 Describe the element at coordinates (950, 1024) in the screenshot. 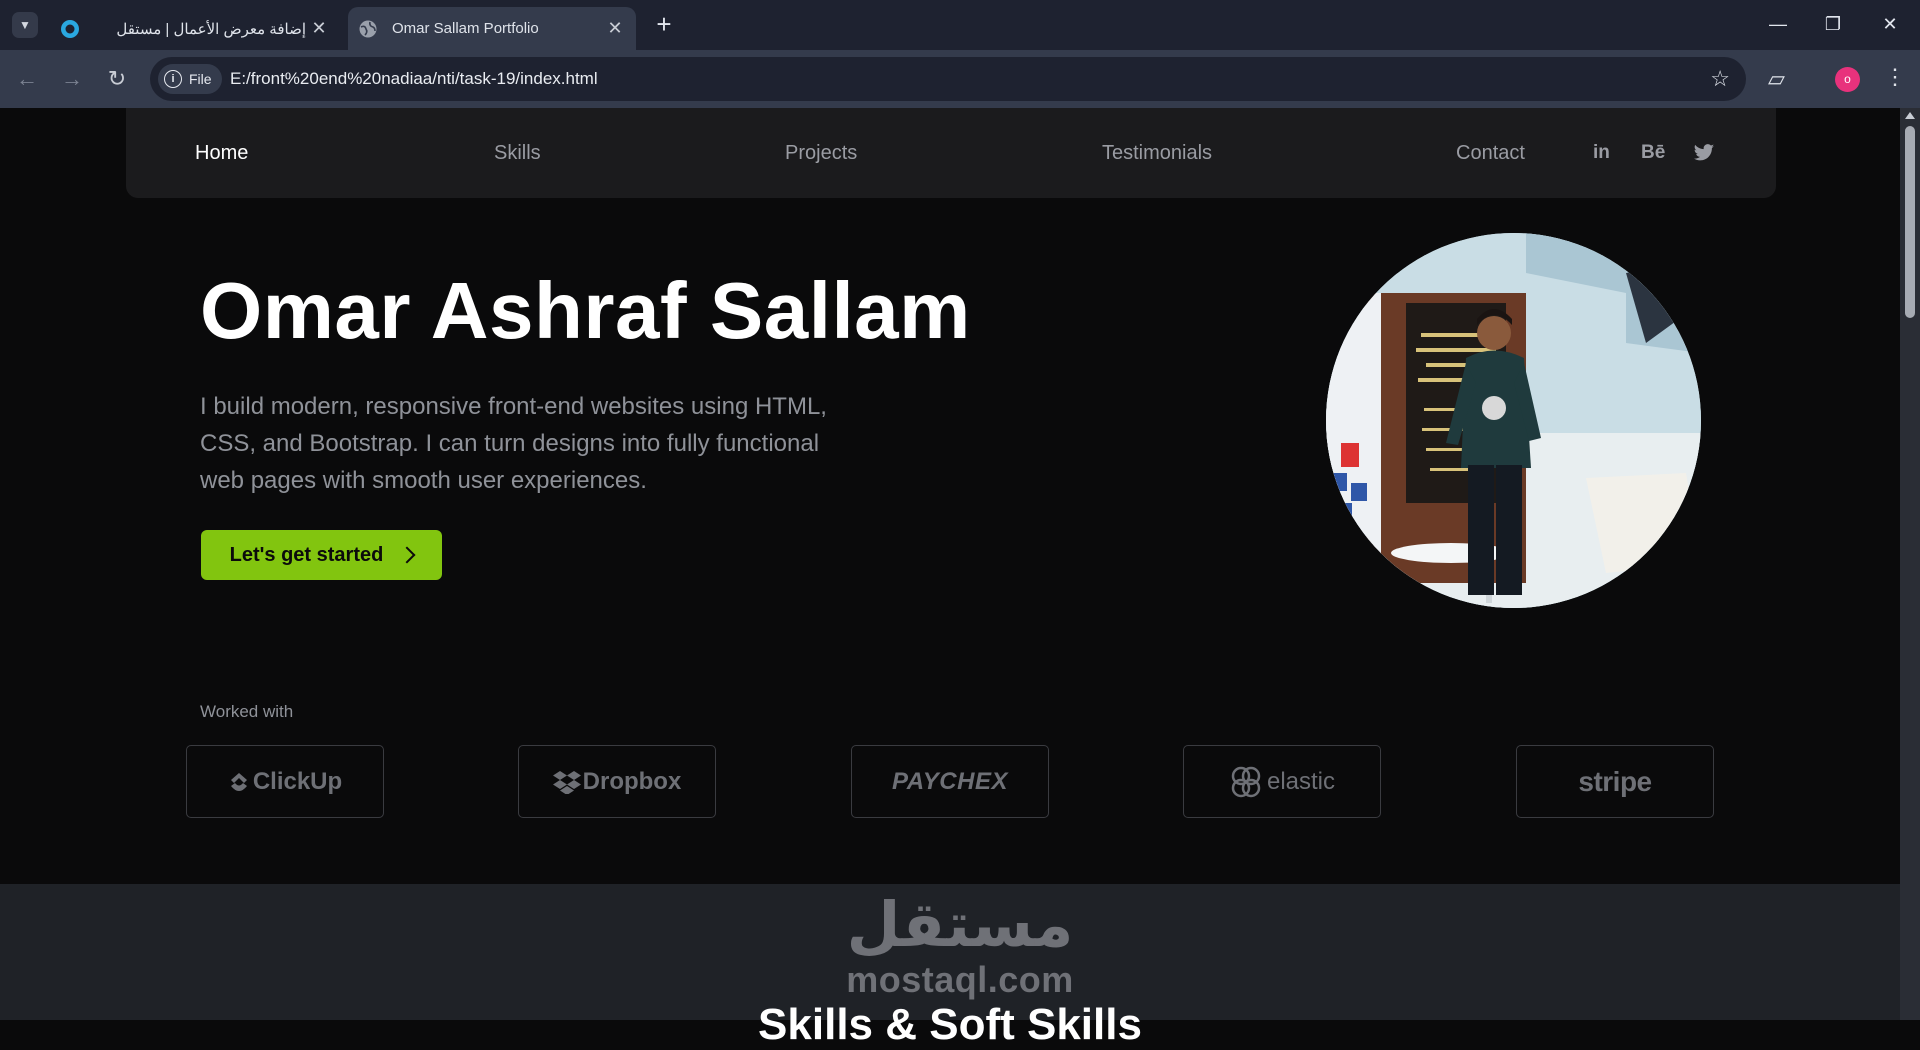

I see `skills-section-heading: Skills & Soft Skills` at that location.